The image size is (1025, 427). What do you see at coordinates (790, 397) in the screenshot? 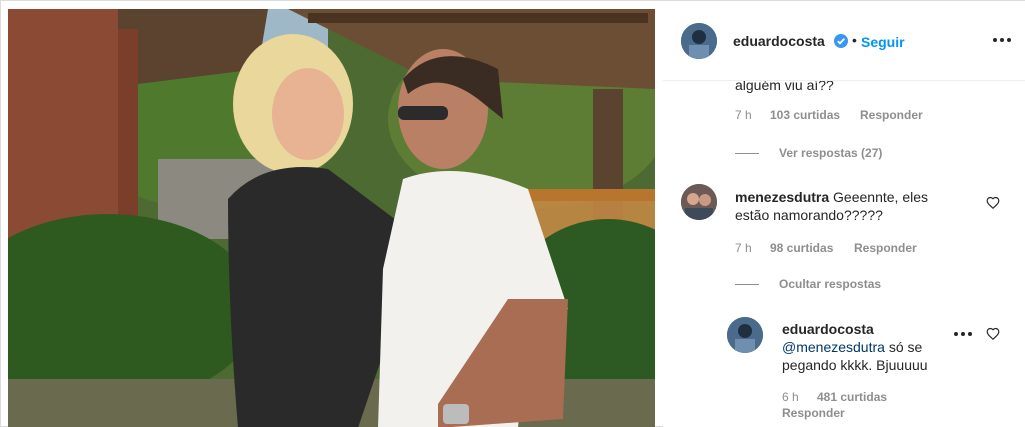
I see `reply-time: 6 h` at bounding box center [790, 397].